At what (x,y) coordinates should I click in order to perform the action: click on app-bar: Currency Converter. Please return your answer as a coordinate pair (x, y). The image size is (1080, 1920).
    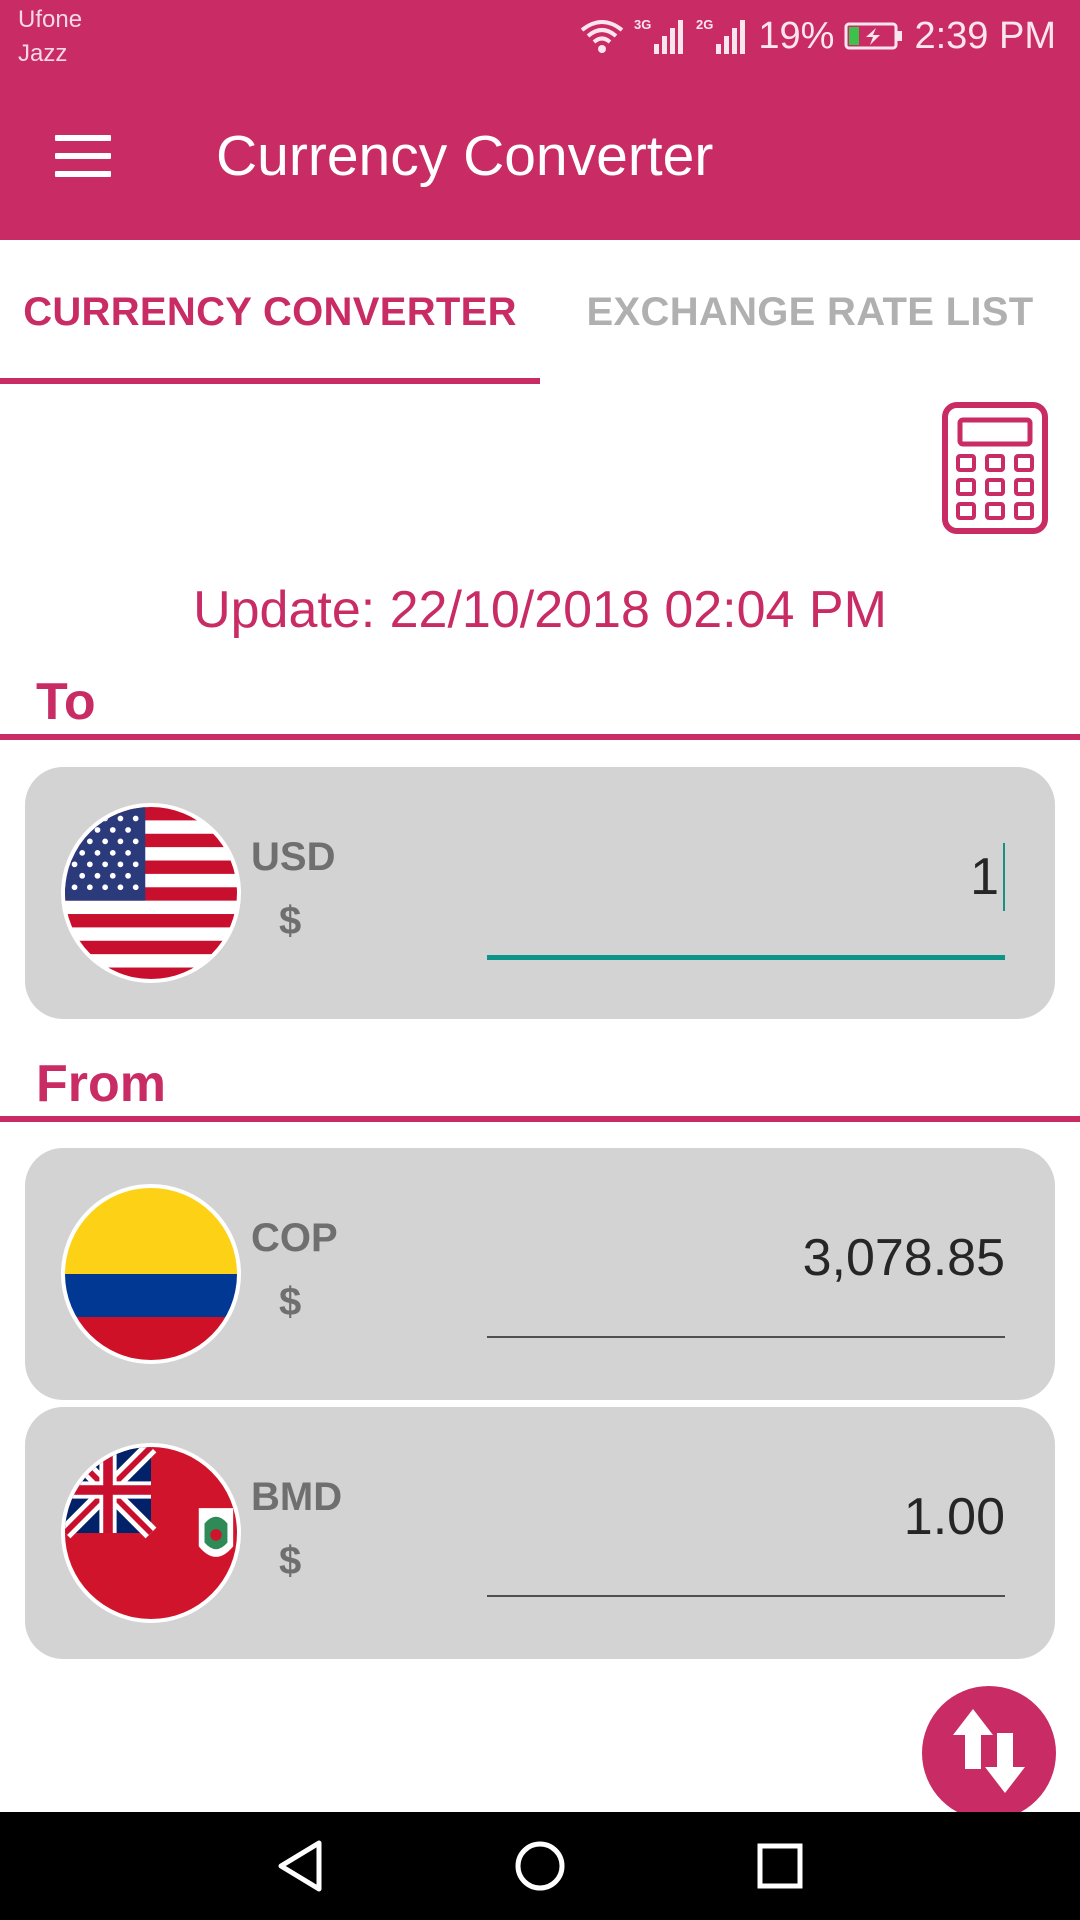
    Looking at the image, I should click on (540, 156).